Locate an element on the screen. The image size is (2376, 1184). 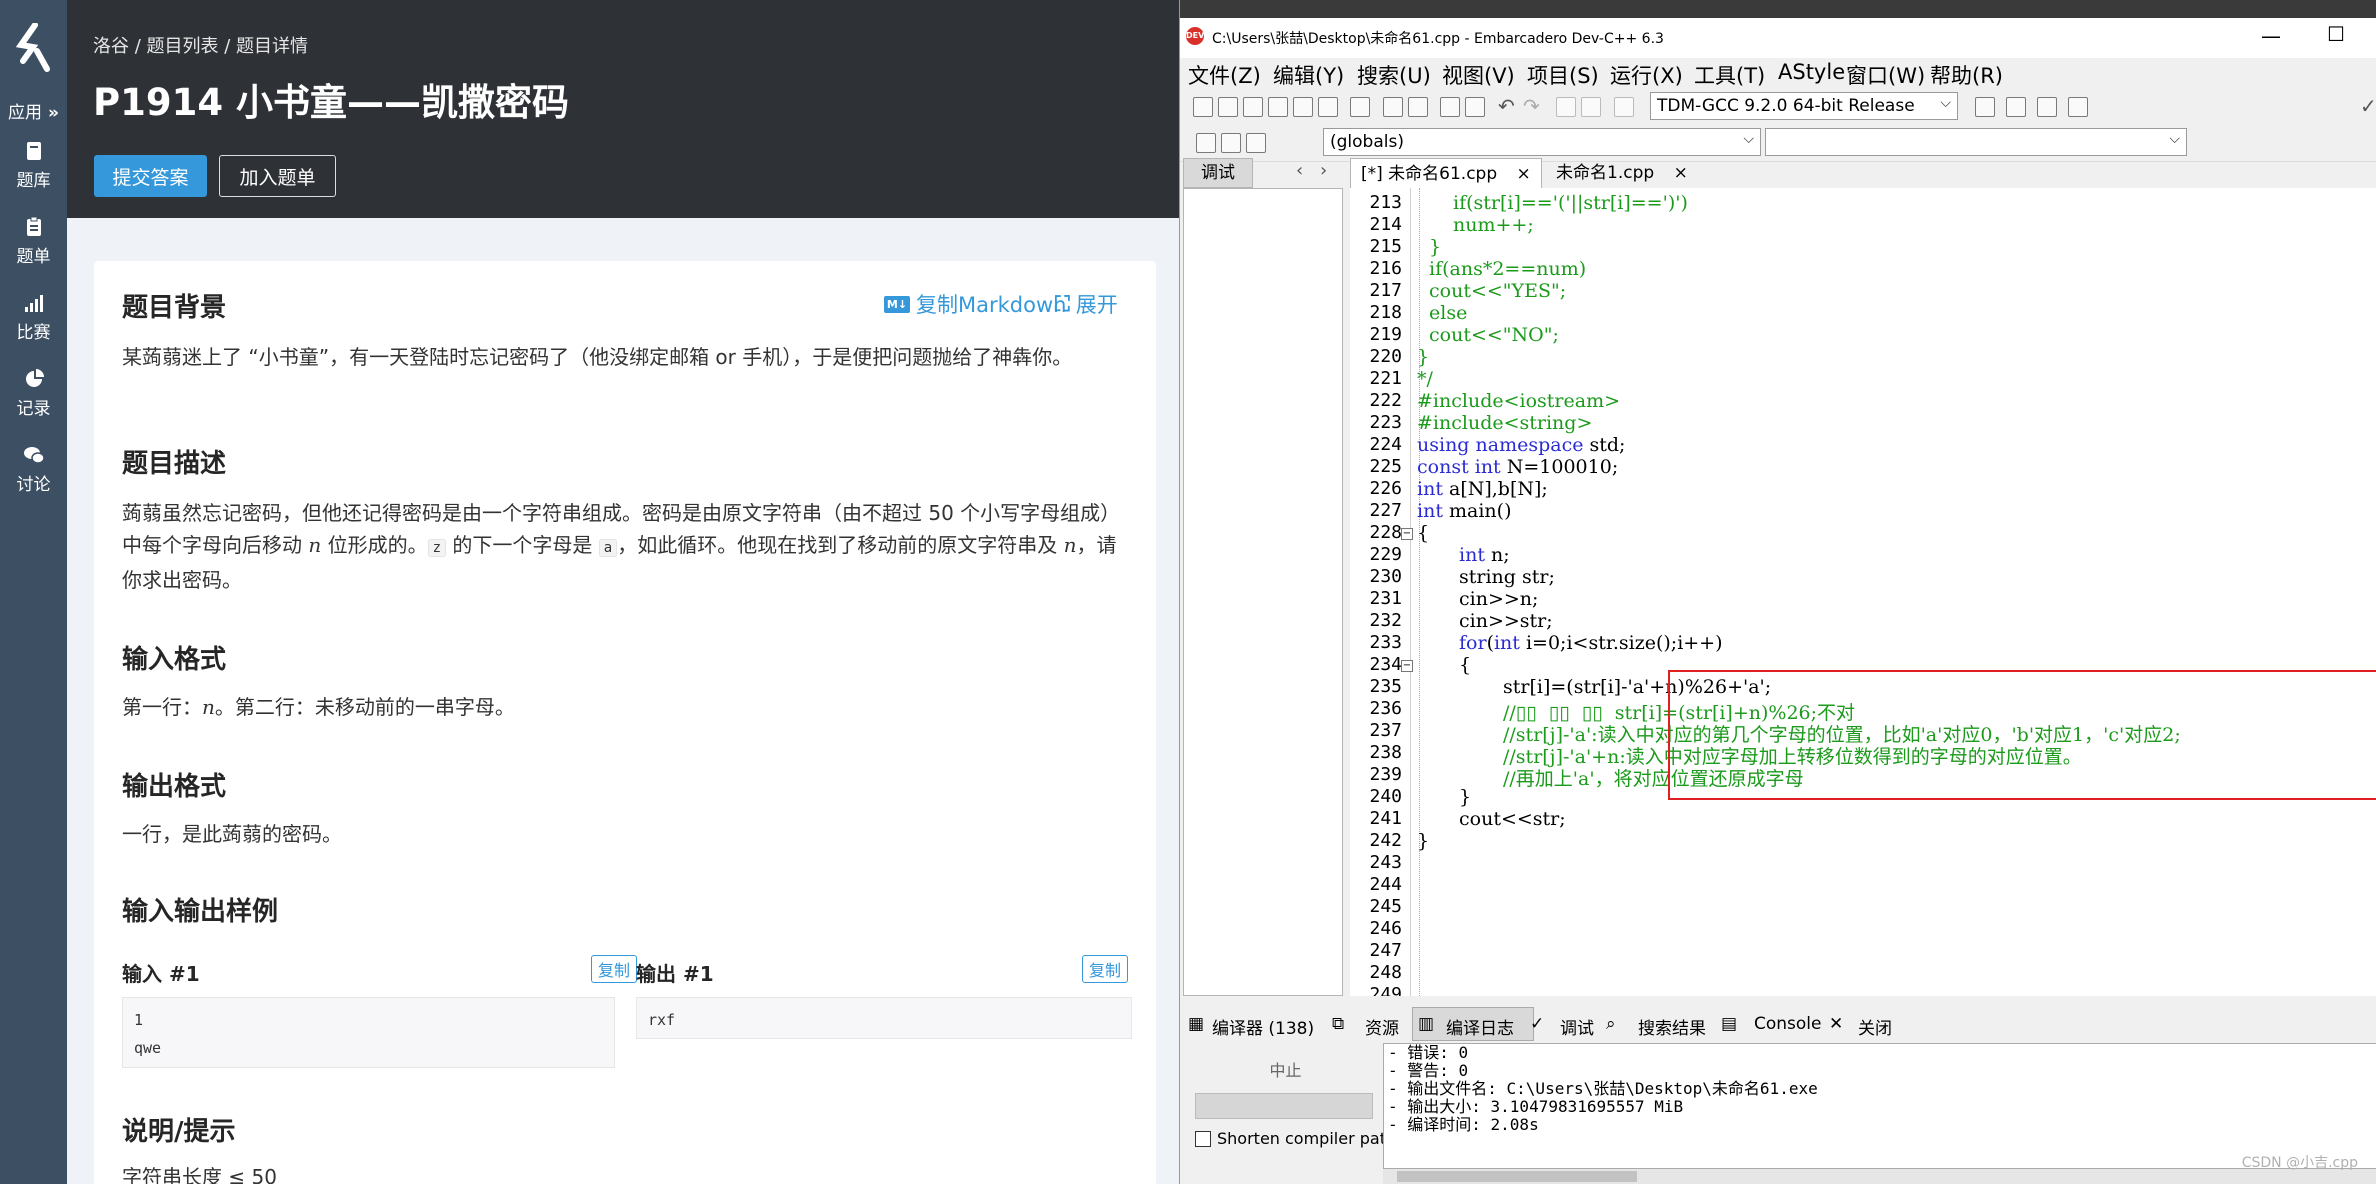
menu-tools: 工具(T) is located at coordinates (1729, 75).